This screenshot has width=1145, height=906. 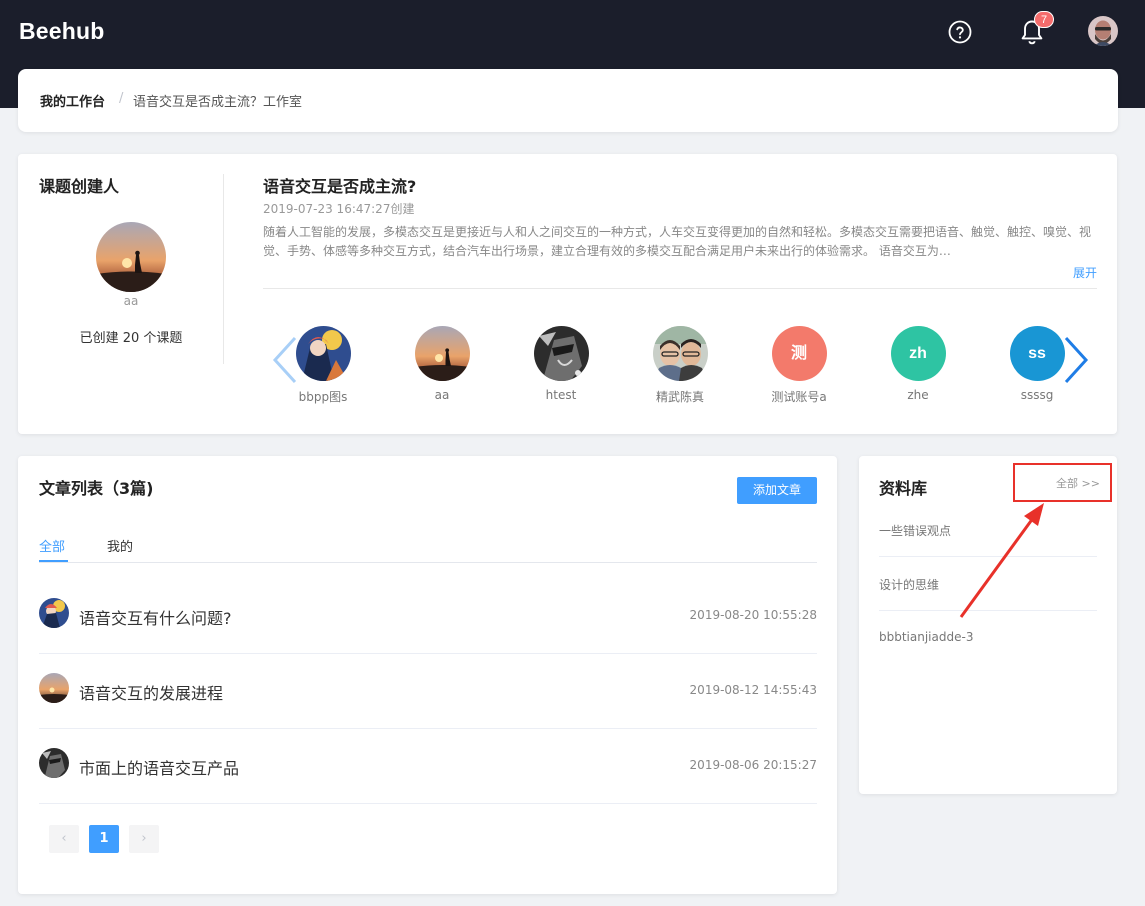 I want to click on member-item: zh zhe, so click(x=918, y=364).